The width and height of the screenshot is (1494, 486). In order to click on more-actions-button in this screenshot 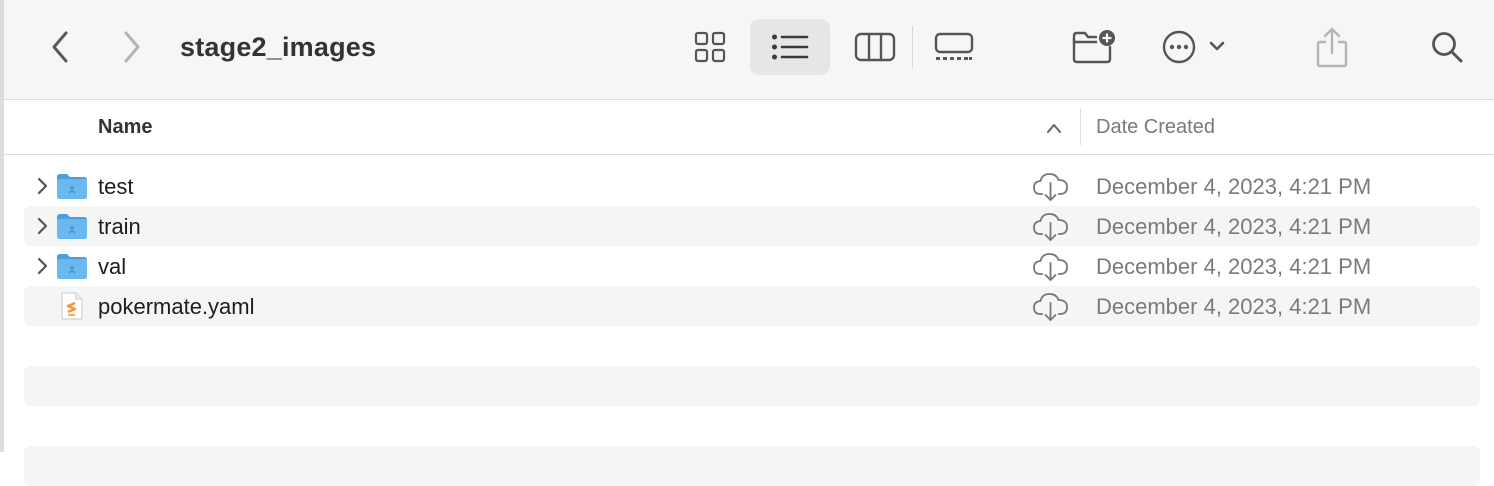, I will do `click(1196, 47)`.